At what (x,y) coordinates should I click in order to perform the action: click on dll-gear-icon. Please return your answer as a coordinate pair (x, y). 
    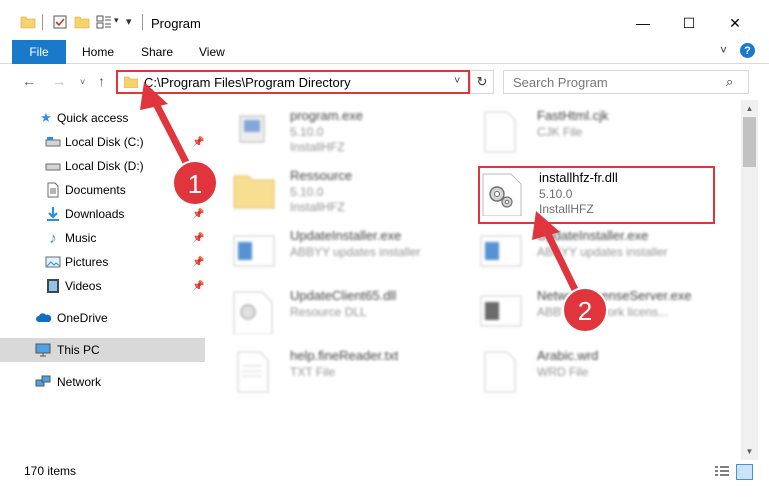
    Looking at the image, I should click on (253, 312).